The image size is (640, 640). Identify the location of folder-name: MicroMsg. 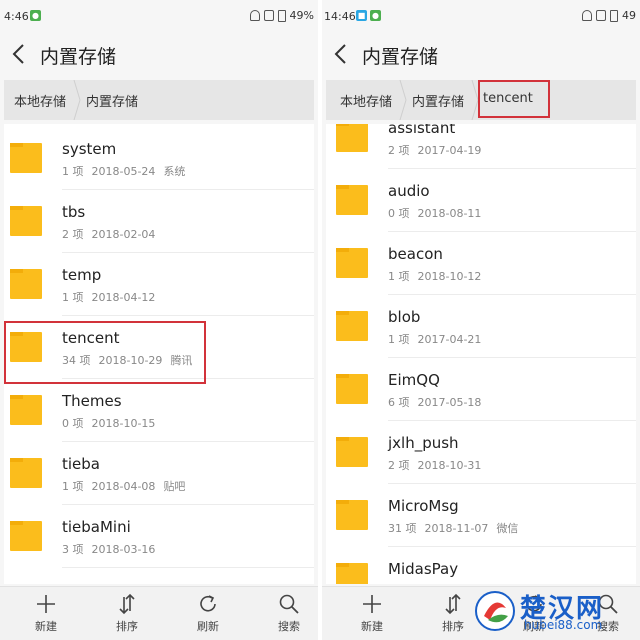
(423, 506).